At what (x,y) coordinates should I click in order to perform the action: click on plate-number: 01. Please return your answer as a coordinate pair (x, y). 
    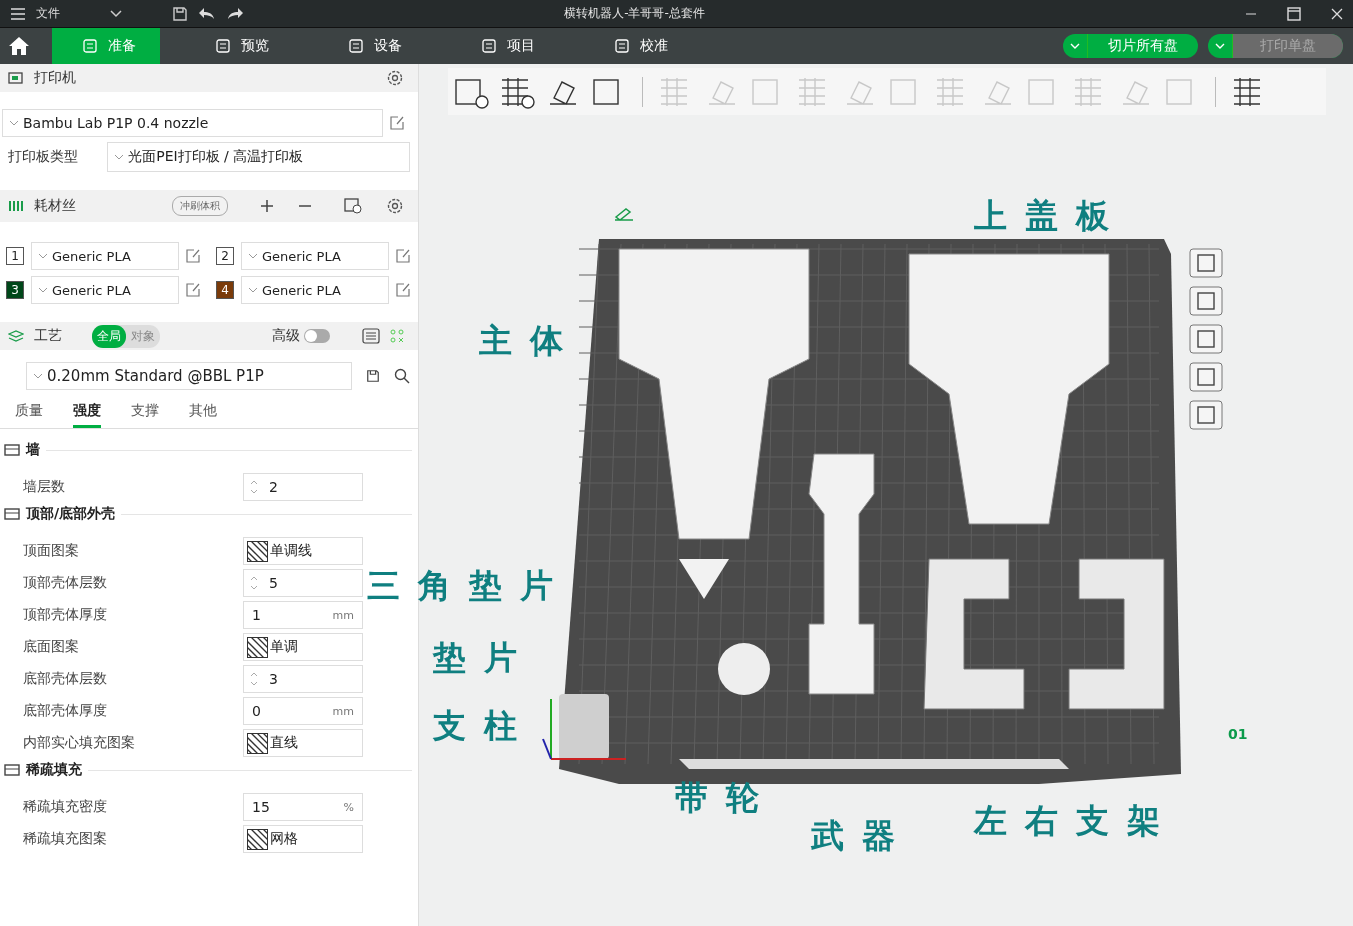
    Looking at the image, I should click on (1238, 734).